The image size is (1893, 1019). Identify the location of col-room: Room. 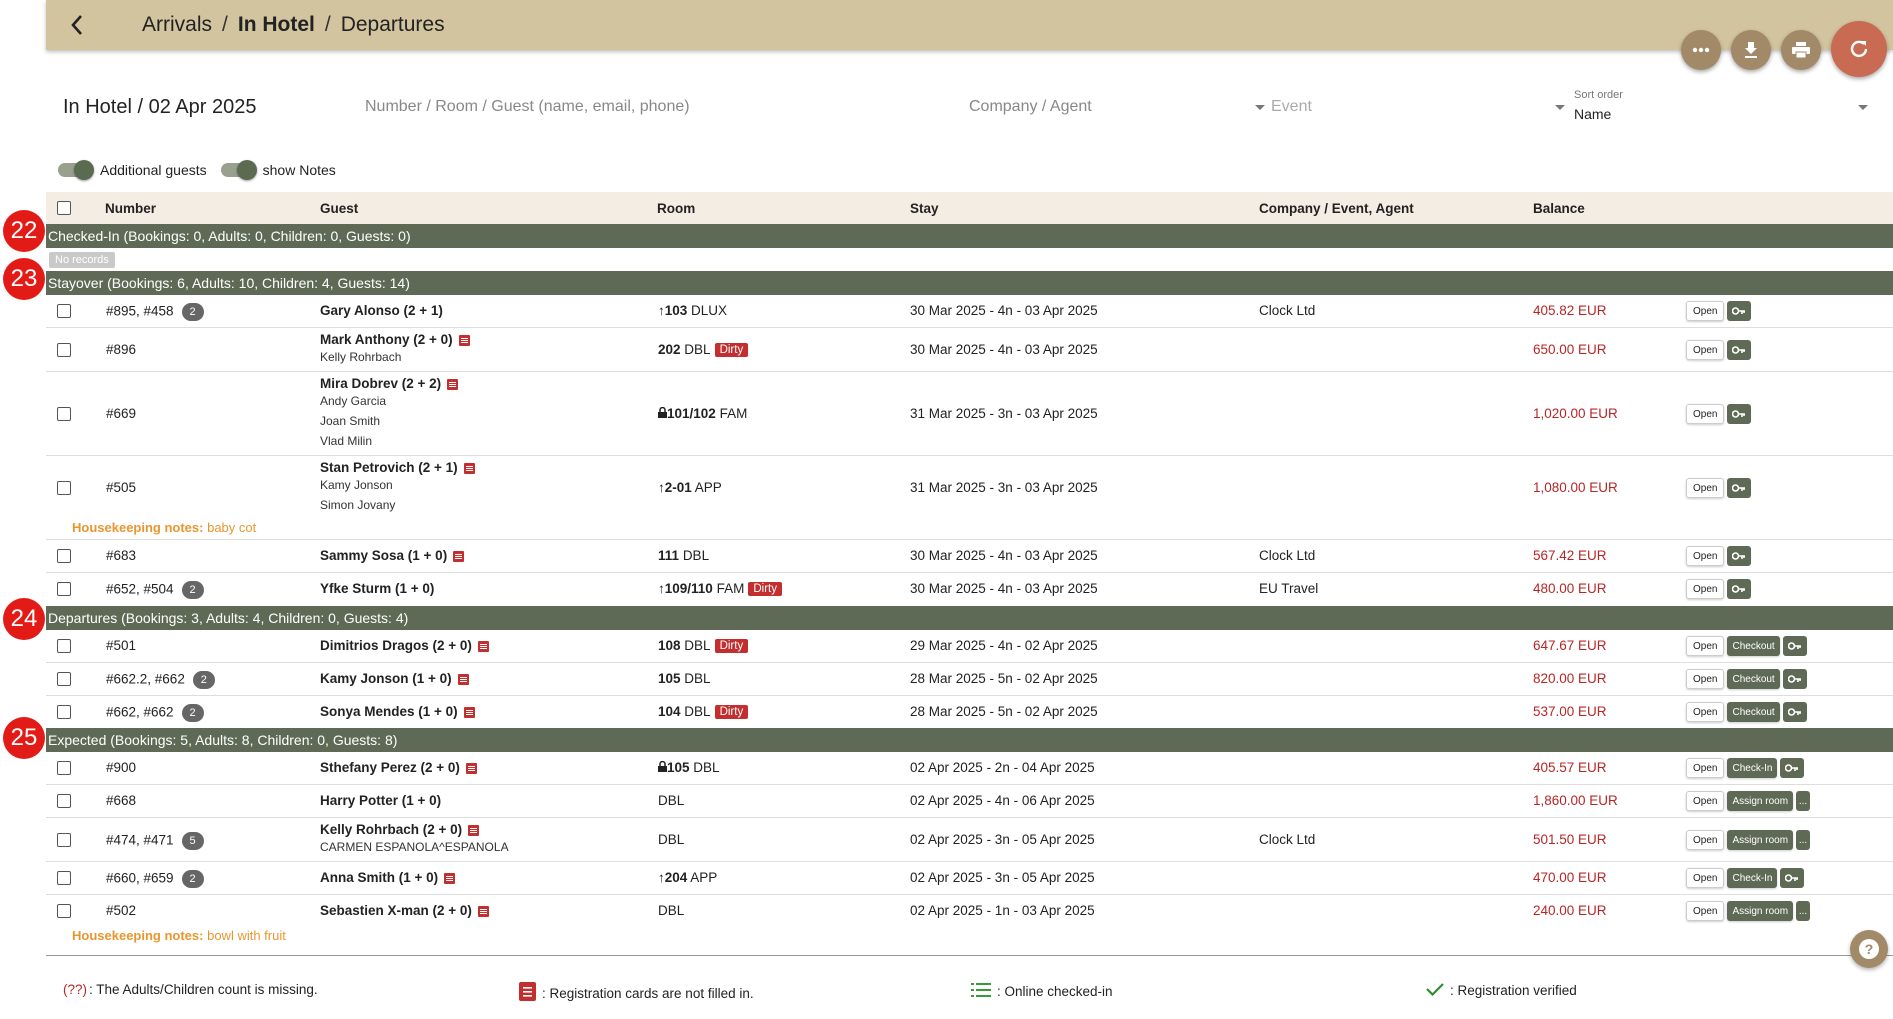
(676, 208).